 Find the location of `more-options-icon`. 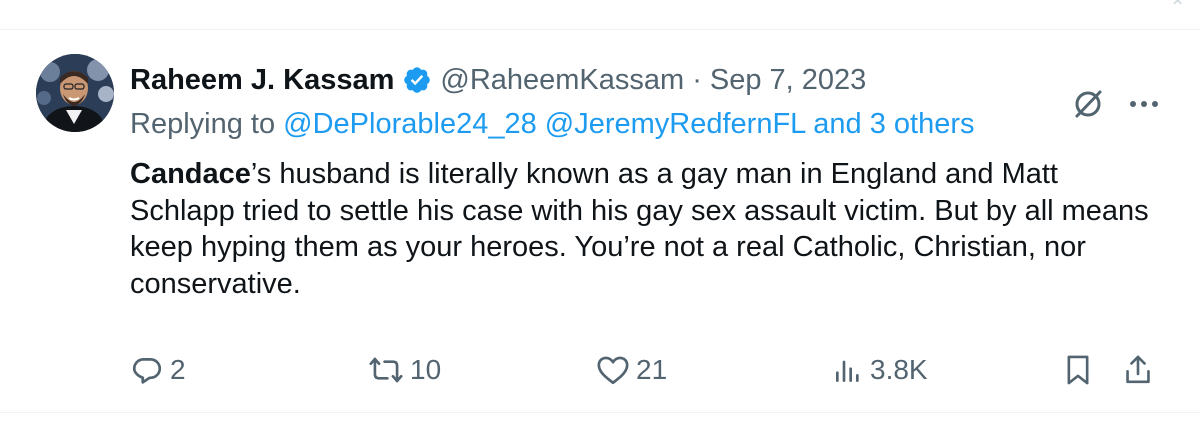

more-options-icon is located at coordinates (1144, 104).